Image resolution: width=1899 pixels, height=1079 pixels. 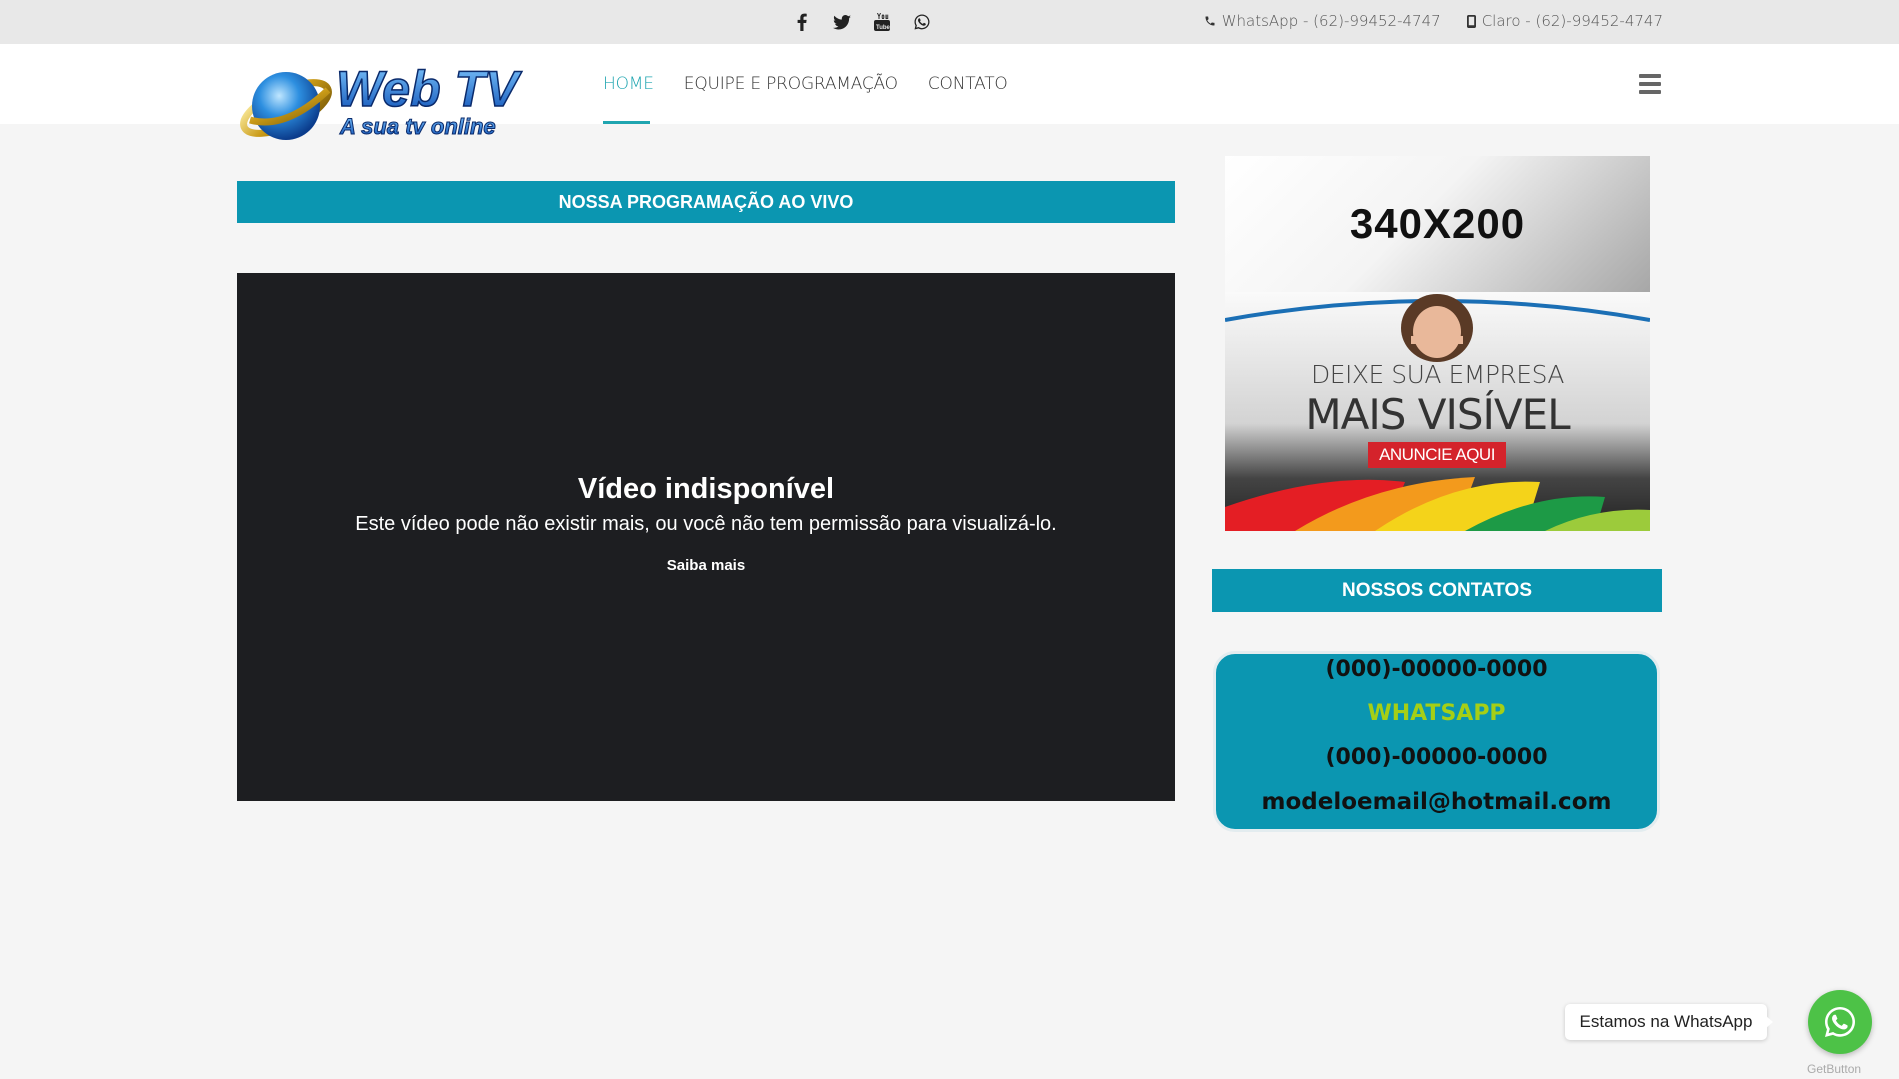 What do you see at coordinates (706, 489) in the screenshot?
I see `video-error-title: Vídeo indisponível` at bounding box center [706, 489].